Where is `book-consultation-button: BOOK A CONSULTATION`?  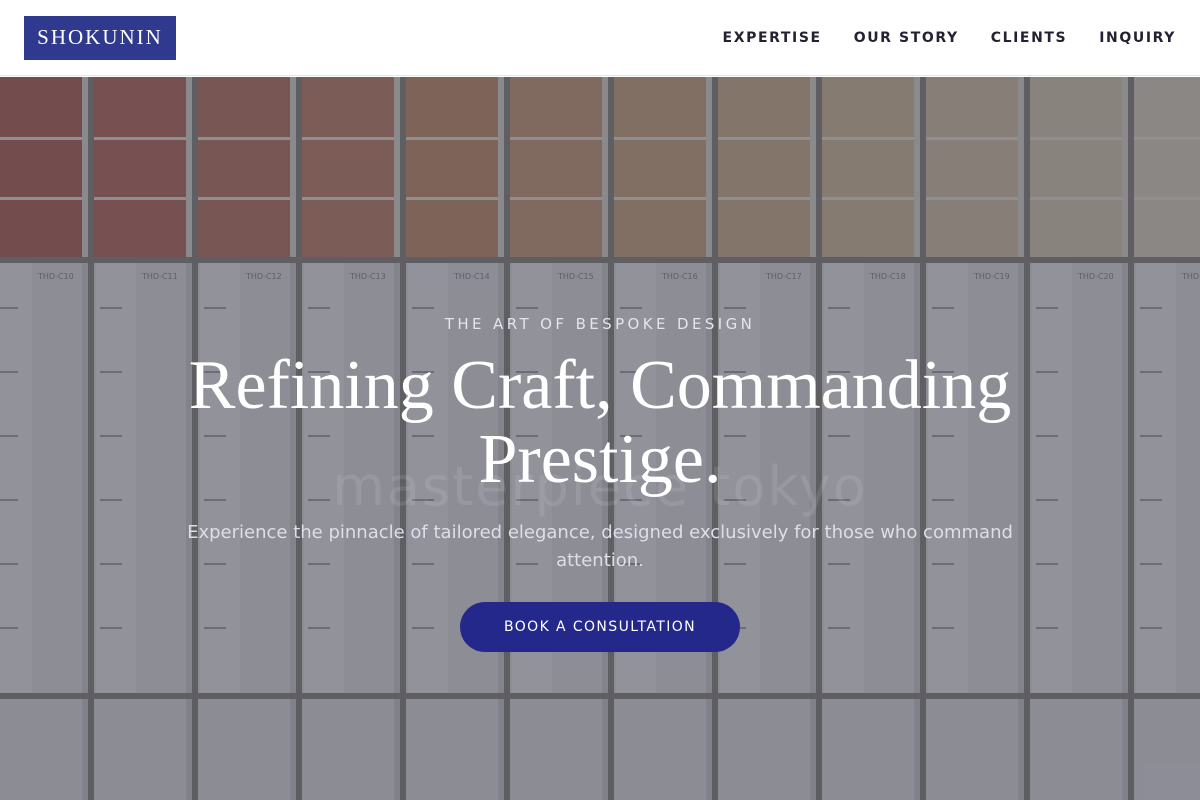
book-consultation-button: BOOK A CONSULTATION is located at coordinates (600, 627).